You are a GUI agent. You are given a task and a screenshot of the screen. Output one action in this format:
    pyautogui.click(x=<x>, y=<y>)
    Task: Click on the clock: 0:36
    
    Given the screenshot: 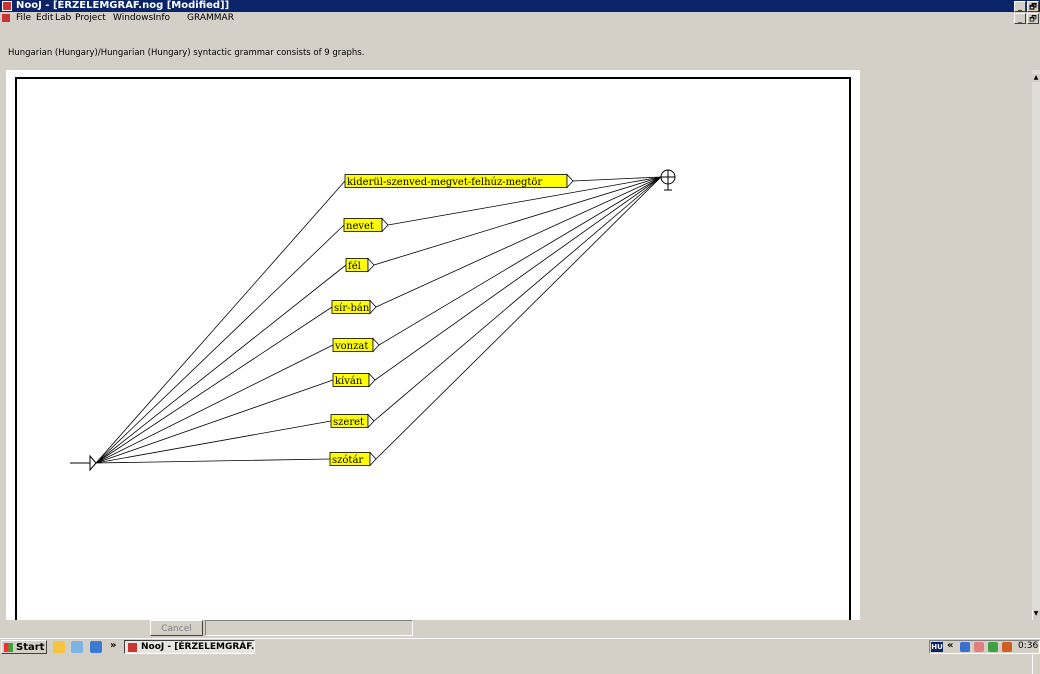 What is the action you would take?
    pyautogui.click(x=1028, y=646)
    